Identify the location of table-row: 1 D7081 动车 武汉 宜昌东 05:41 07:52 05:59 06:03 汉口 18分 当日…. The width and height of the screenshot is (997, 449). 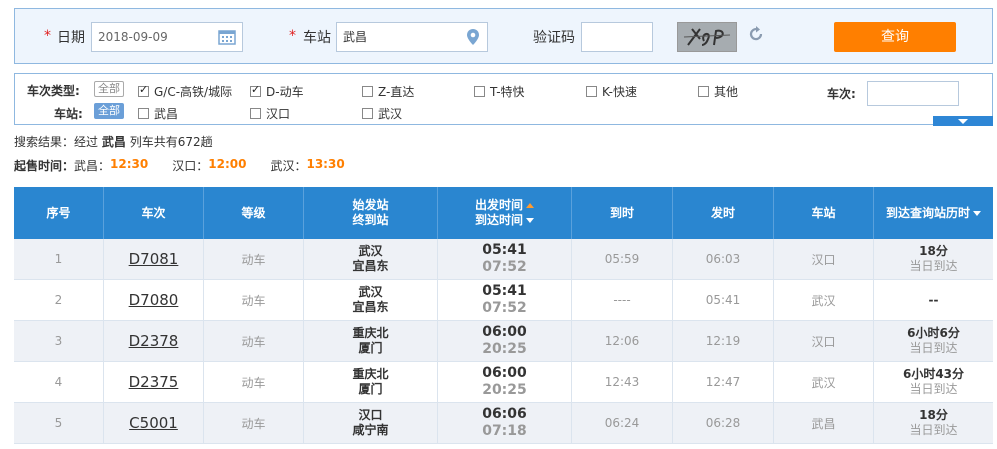
(503, 259).